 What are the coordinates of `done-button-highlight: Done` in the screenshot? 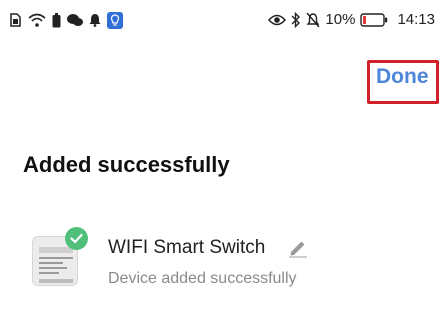 It's located at (403, 82).